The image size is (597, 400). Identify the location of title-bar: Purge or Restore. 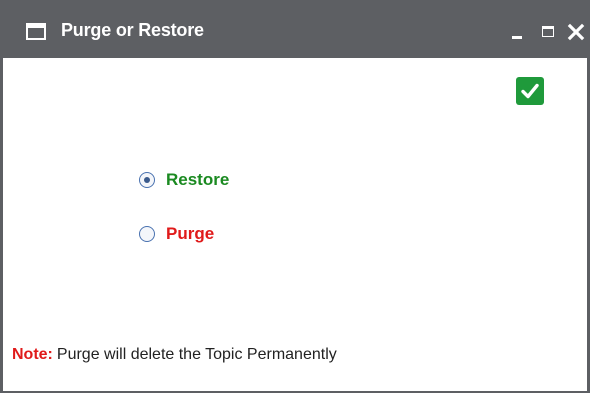
(295, 29).